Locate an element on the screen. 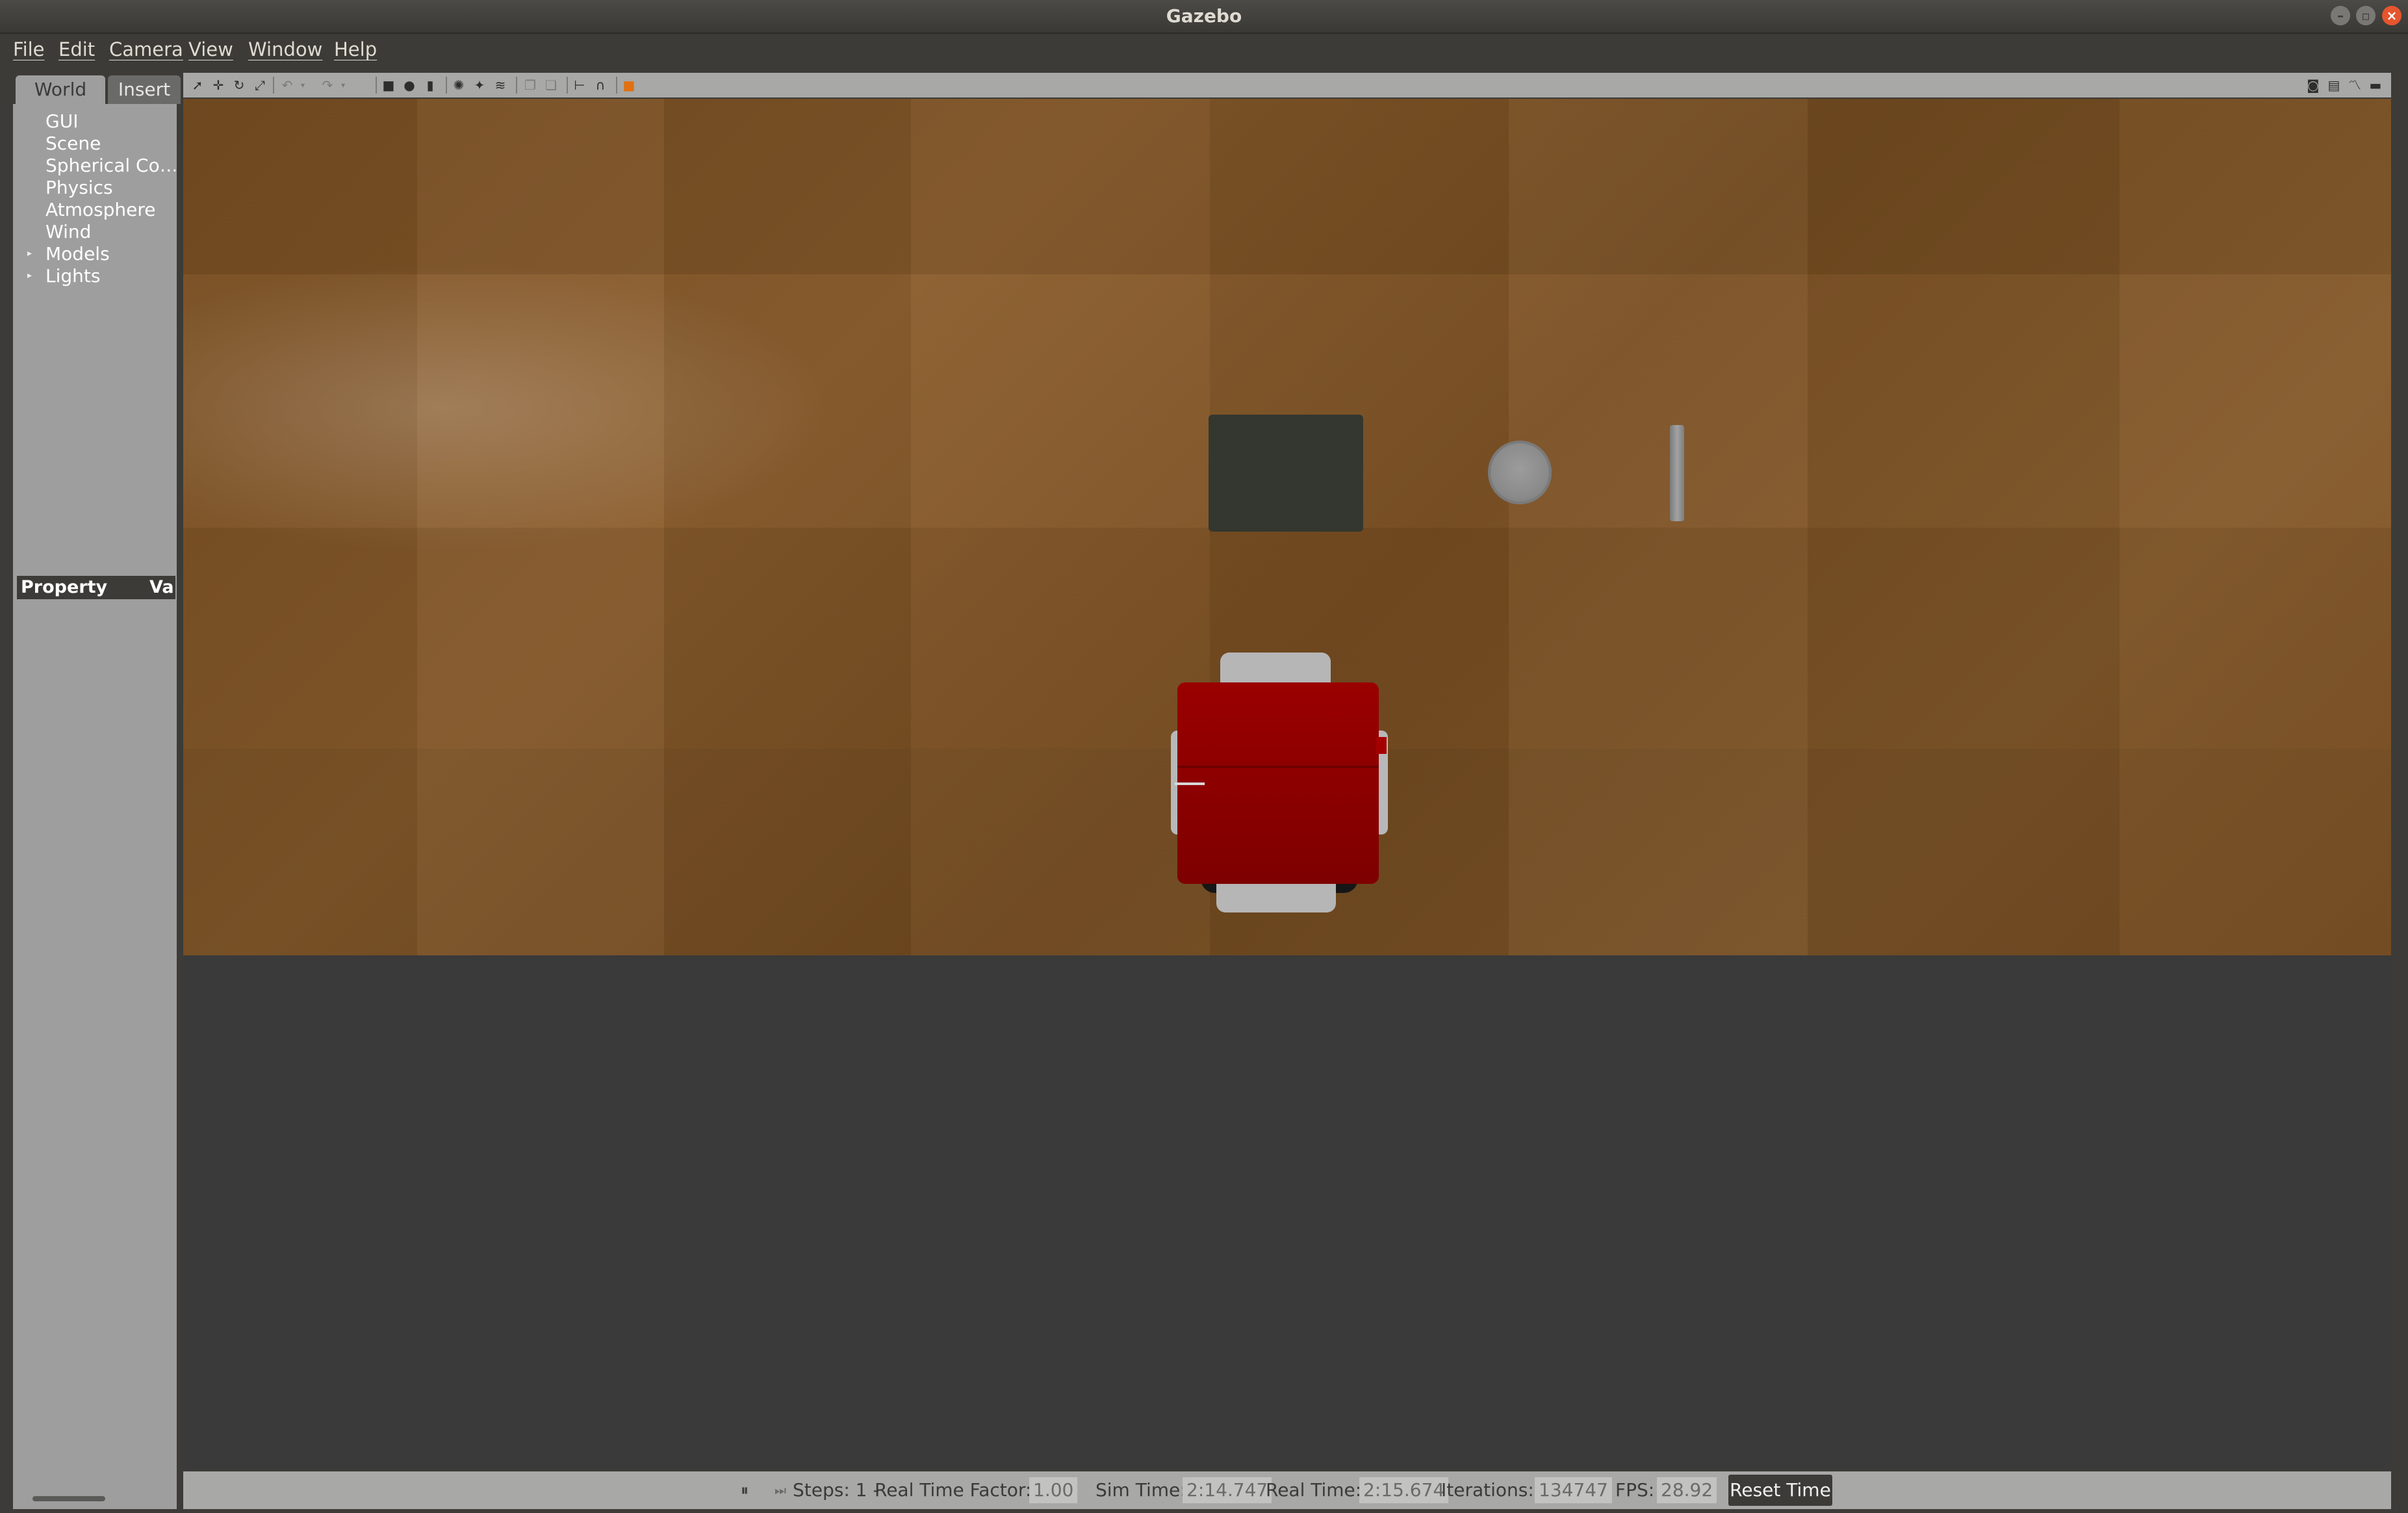 This screenshot has height=1513, width=2408. select-icon: ➚ is located at coordinates (197, 85).